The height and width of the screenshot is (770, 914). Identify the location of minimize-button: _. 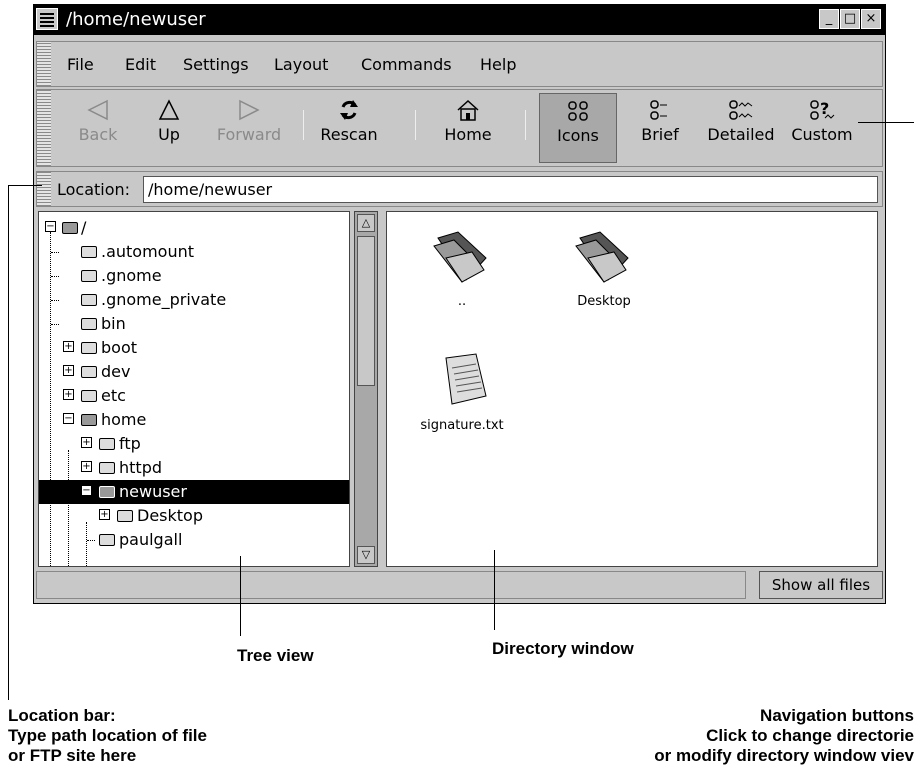
(829, 19).